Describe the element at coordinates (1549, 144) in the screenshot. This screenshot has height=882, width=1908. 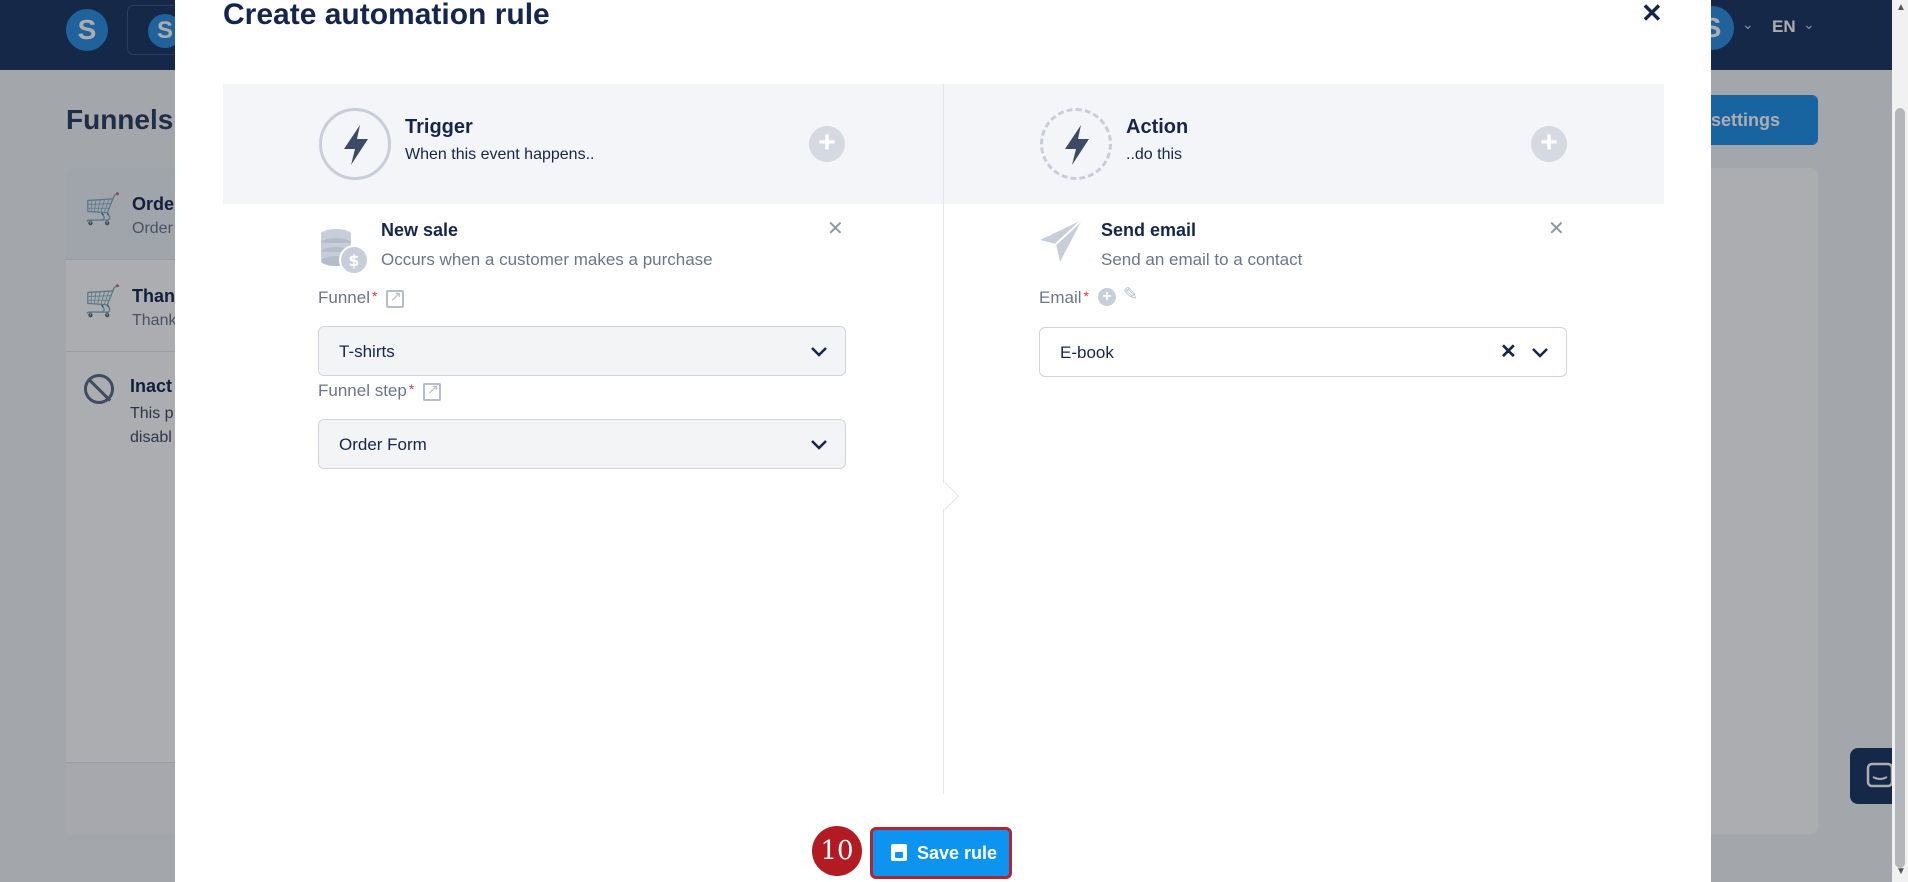
I see `add-action-button: +` at that location.